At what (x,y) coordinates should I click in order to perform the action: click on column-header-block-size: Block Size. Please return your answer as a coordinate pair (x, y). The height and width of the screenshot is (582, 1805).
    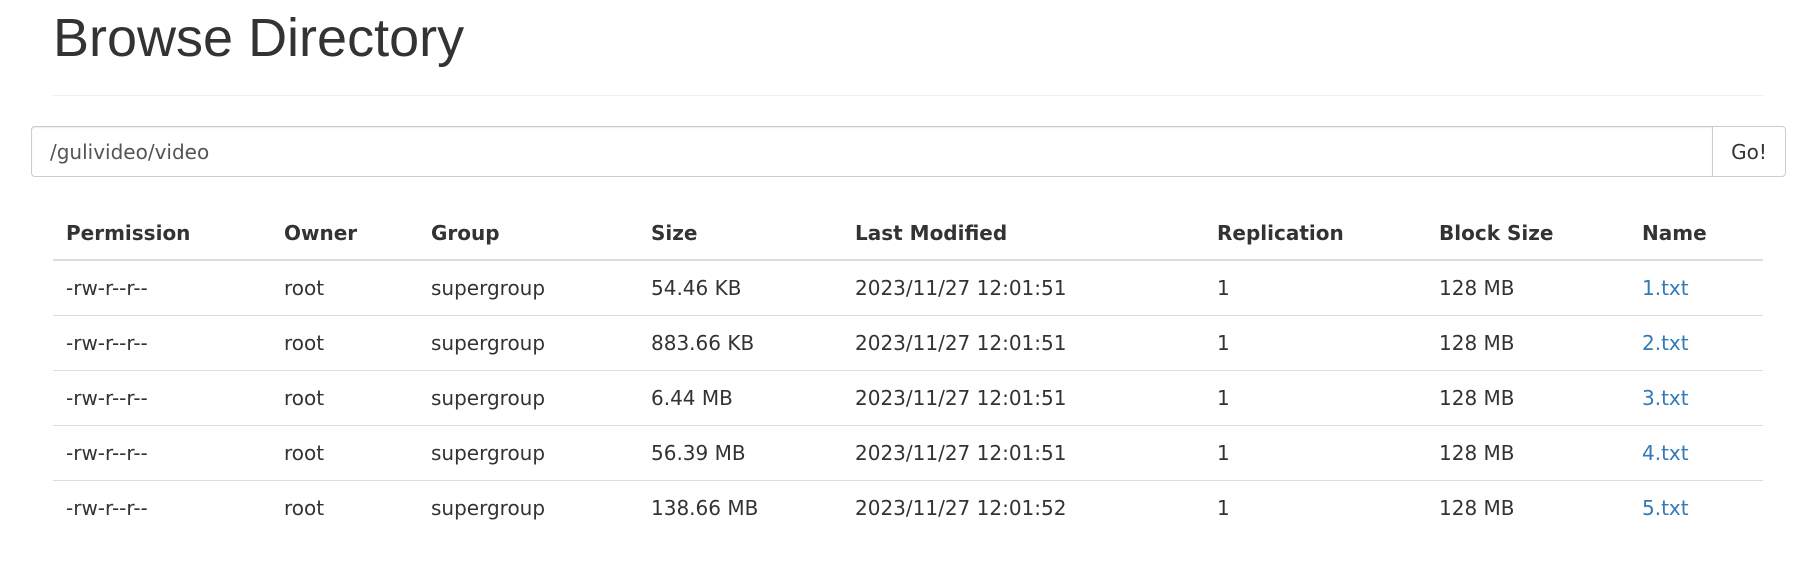
    Looking at the image, I should click on (1527, 234).